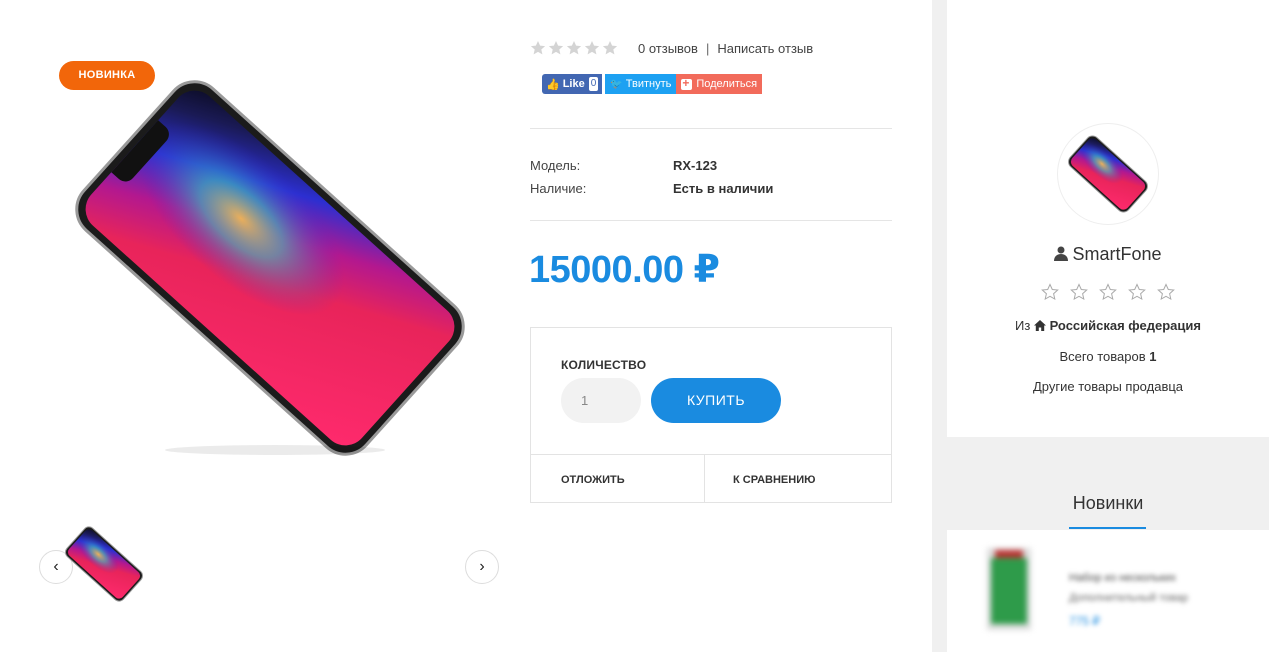 This screenshot has width=1269, height=652. I want to click on user-icon, so click(1061, 253).